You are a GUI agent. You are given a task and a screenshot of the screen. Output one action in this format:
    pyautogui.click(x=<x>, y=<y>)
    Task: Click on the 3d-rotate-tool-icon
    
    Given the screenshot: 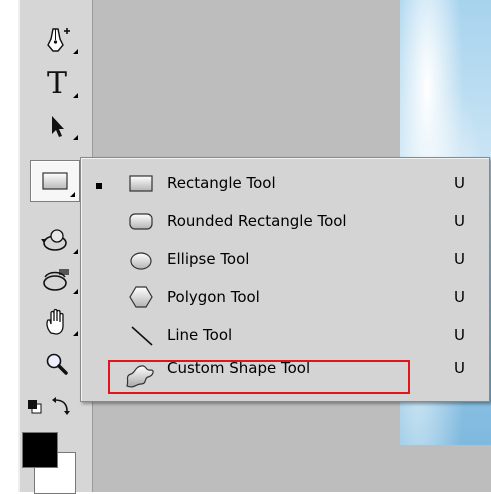 What is the action you would take?
    pyautogui.click(x=54, y=240)
    